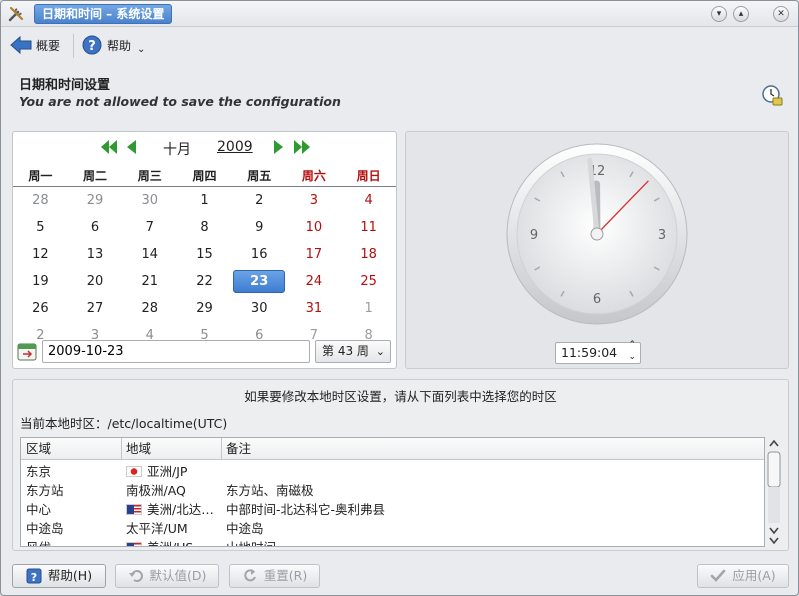 The width and height of the screenshot is (799, 596). I want to click on calendar-day-selected: 23, so click(259, 282).